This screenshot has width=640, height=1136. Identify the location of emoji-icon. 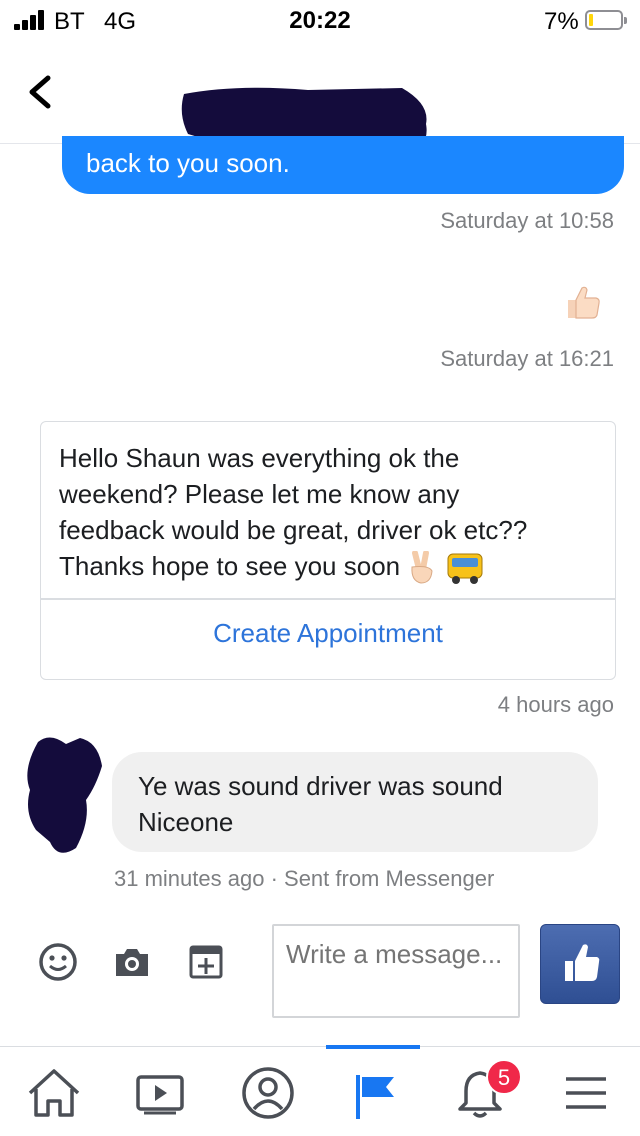
(58, 962).